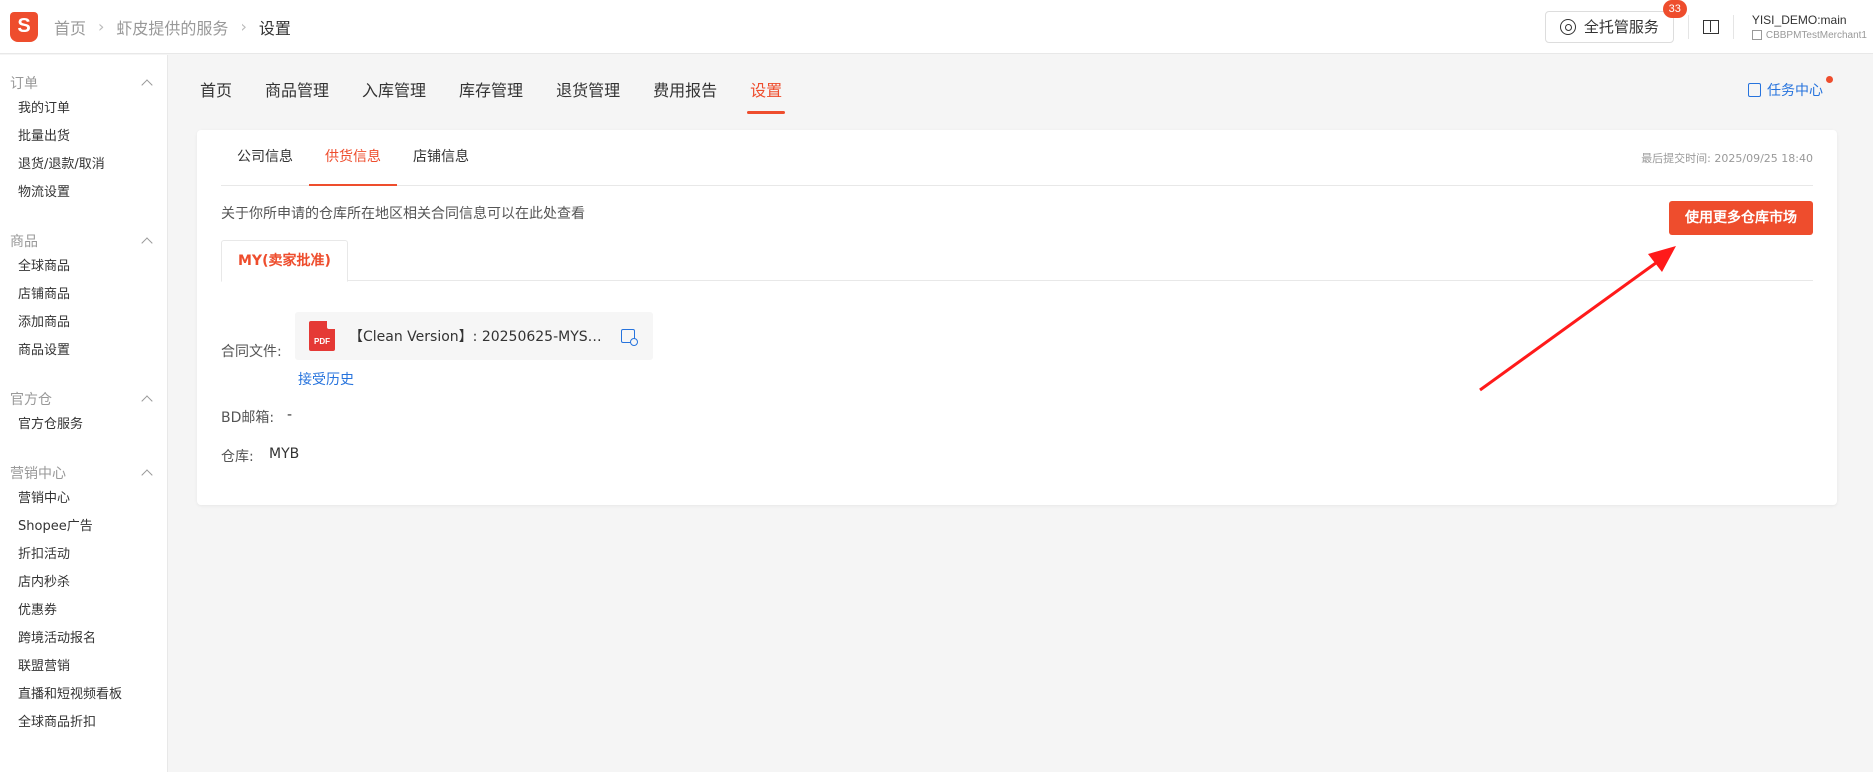  I want to click on contract-label: 合同文件:, so click(251, 352).